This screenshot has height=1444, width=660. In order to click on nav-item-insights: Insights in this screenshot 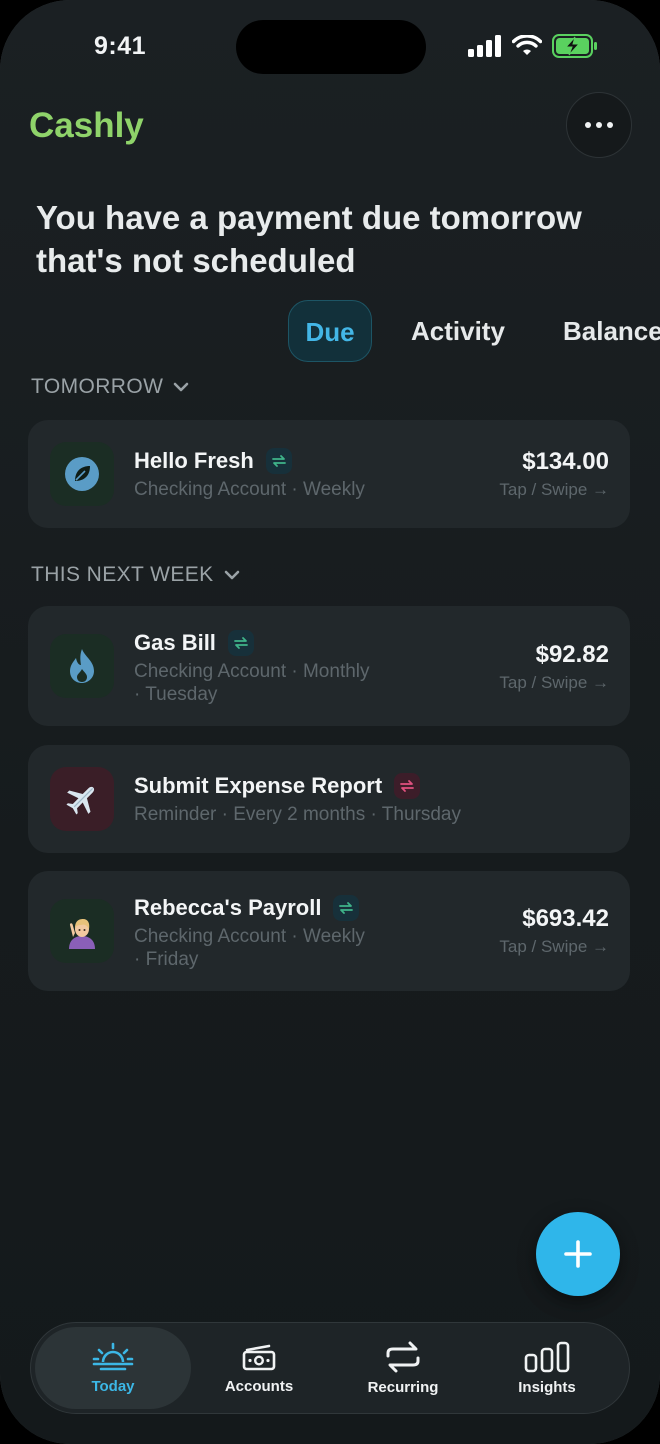, I will do `click(547, 1368)`.